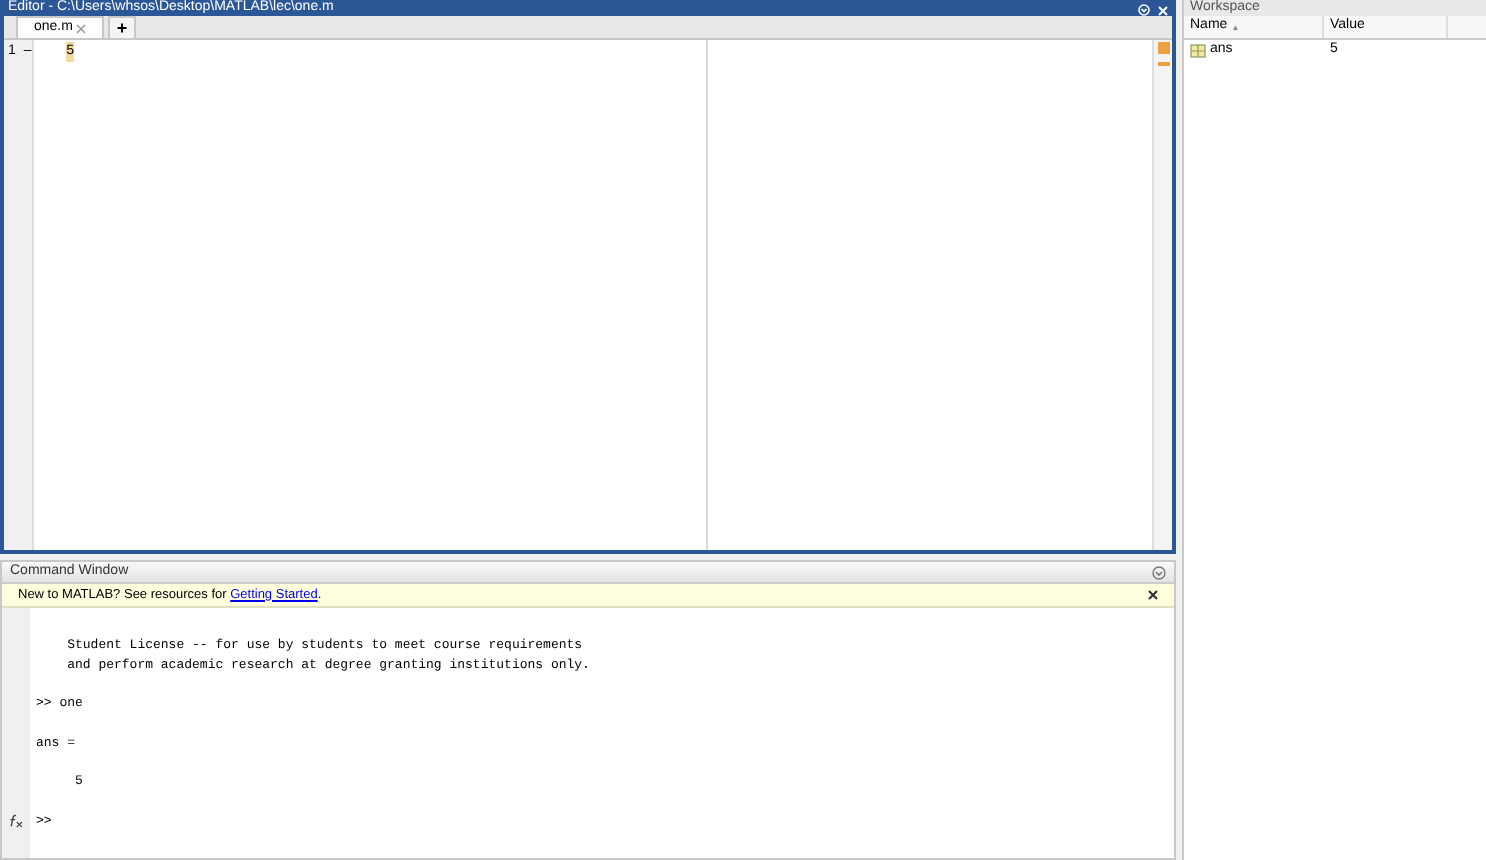 This screenshot has height=860, width=1486. Describe the element at coordinates (1198, 51) in the screenshot. I see `grid-icon` at that location.